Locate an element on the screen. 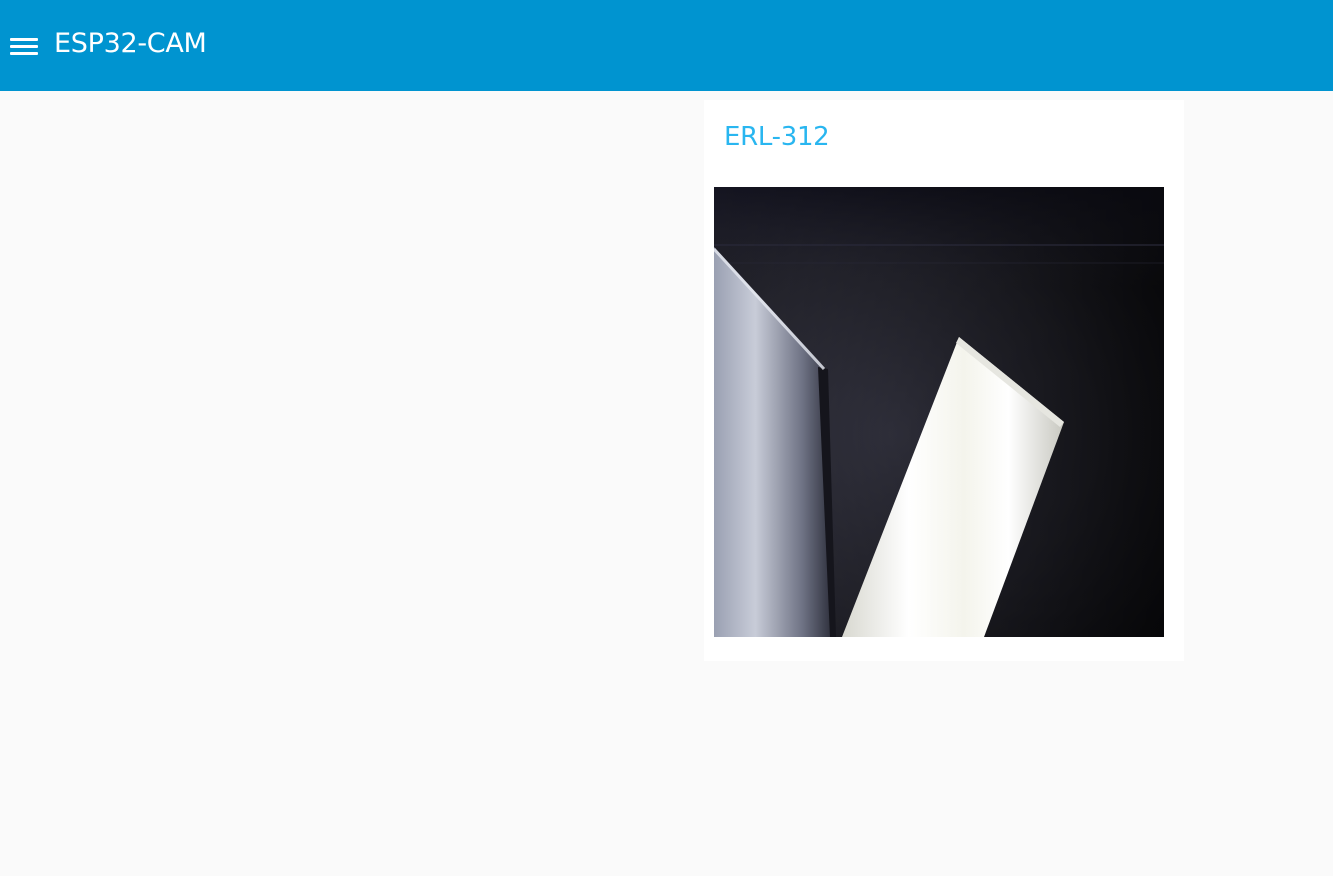  camera-name: ERL-312 is located at coordinates (777, 137).